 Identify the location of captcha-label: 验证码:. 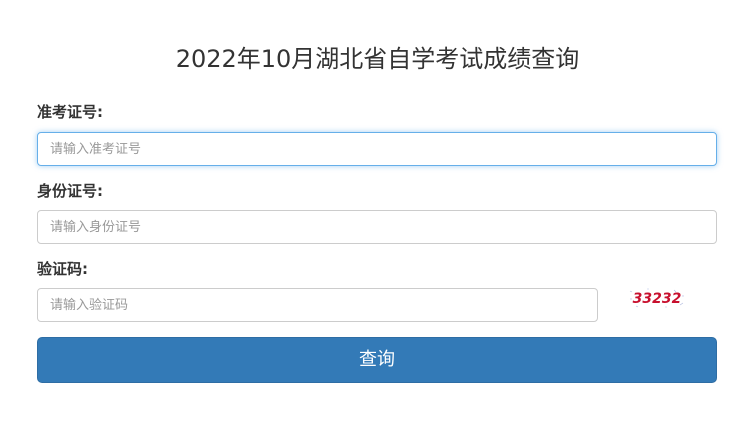
(62, 269).